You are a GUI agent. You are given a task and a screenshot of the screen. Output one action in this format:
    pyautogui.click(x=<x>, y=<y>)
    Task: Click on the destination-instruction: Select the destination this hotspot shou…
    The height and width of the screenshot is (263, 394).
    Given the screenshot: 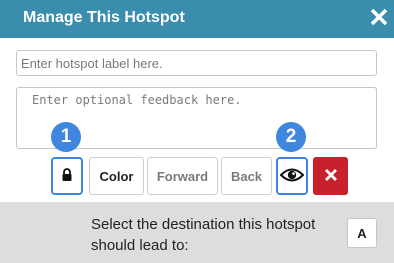 What is the action you would take?
    pyautogui.click(x=203, y=235)
    